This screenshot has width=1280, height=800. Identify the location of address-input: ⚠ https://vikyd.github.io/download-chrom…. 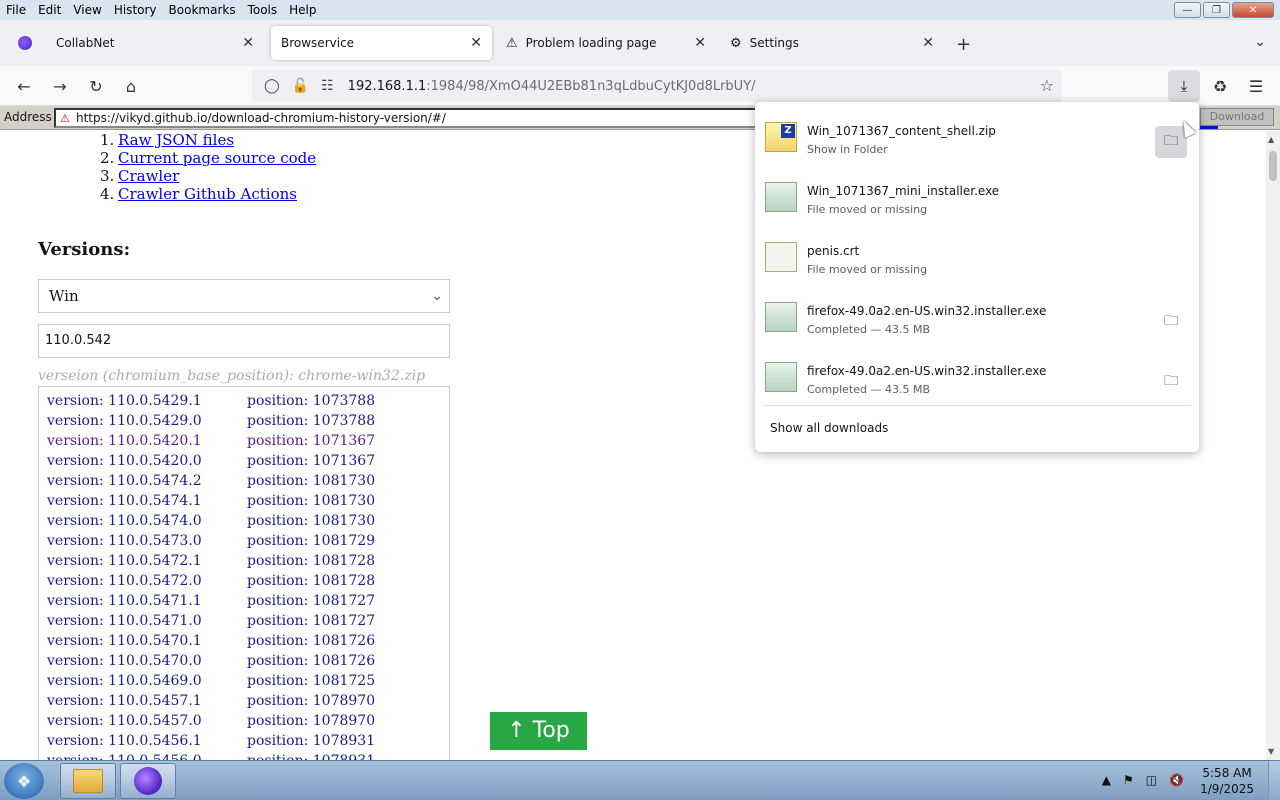
(409, 118).